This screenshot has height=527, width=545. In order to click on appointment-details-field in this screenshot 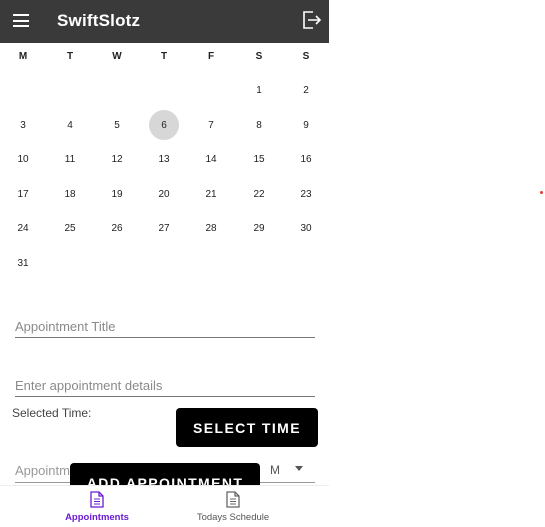, I will do `click(165, 385)`.